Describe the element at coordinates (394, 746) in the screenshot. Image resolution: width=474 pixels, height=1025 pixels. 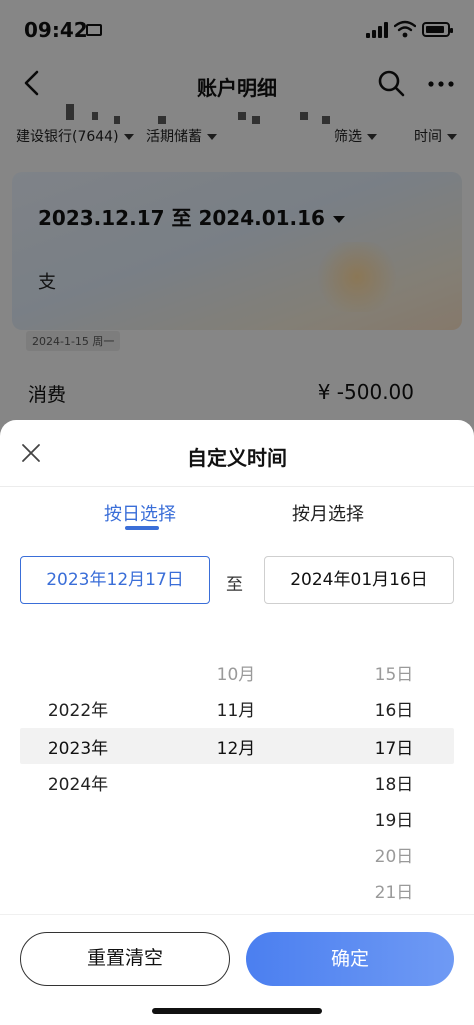
I see `day-option-selected: 17日` at that location.